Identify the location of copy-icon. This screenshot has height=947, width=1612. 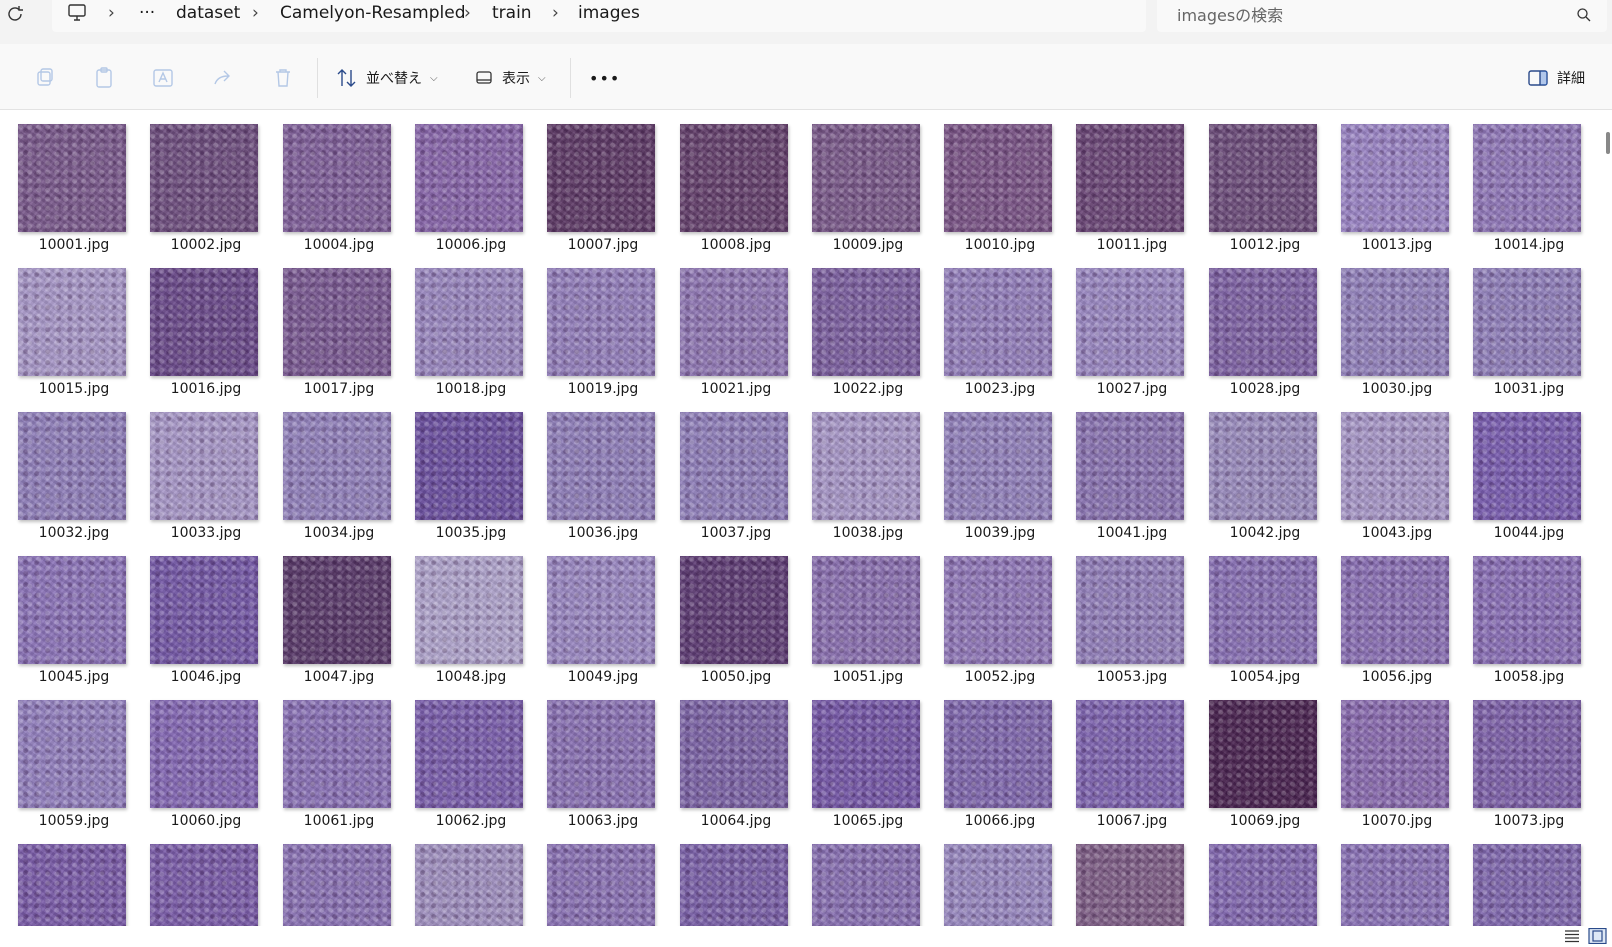
(44, 78).